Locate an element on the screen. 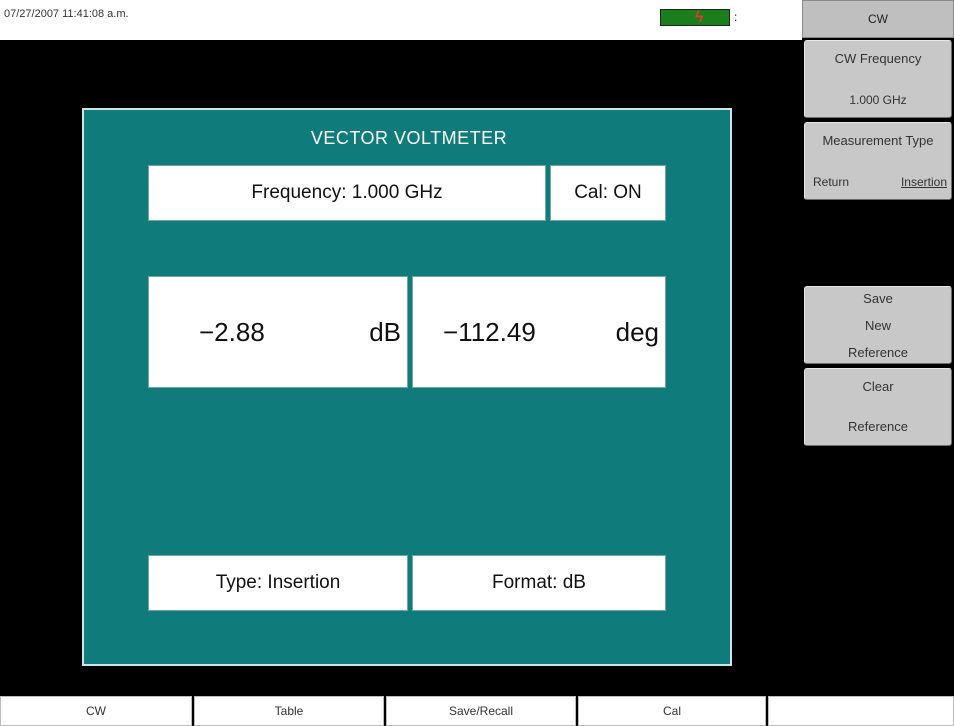  save-reference-line3: Reference is located at coordinates (878, 352).